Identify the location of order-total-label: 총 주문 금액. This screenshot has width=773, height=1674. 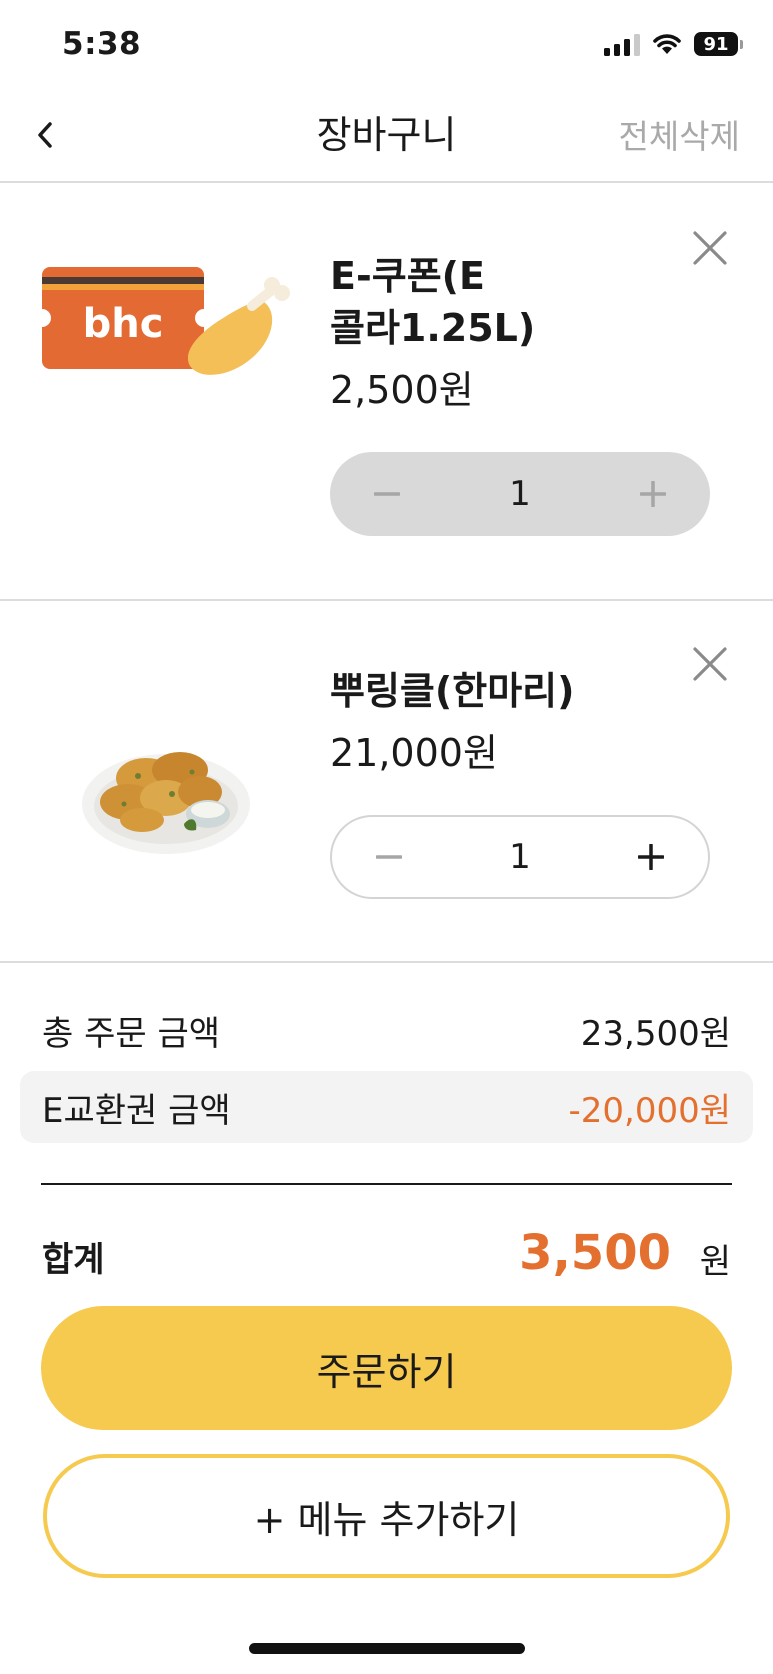
(131, 1034).